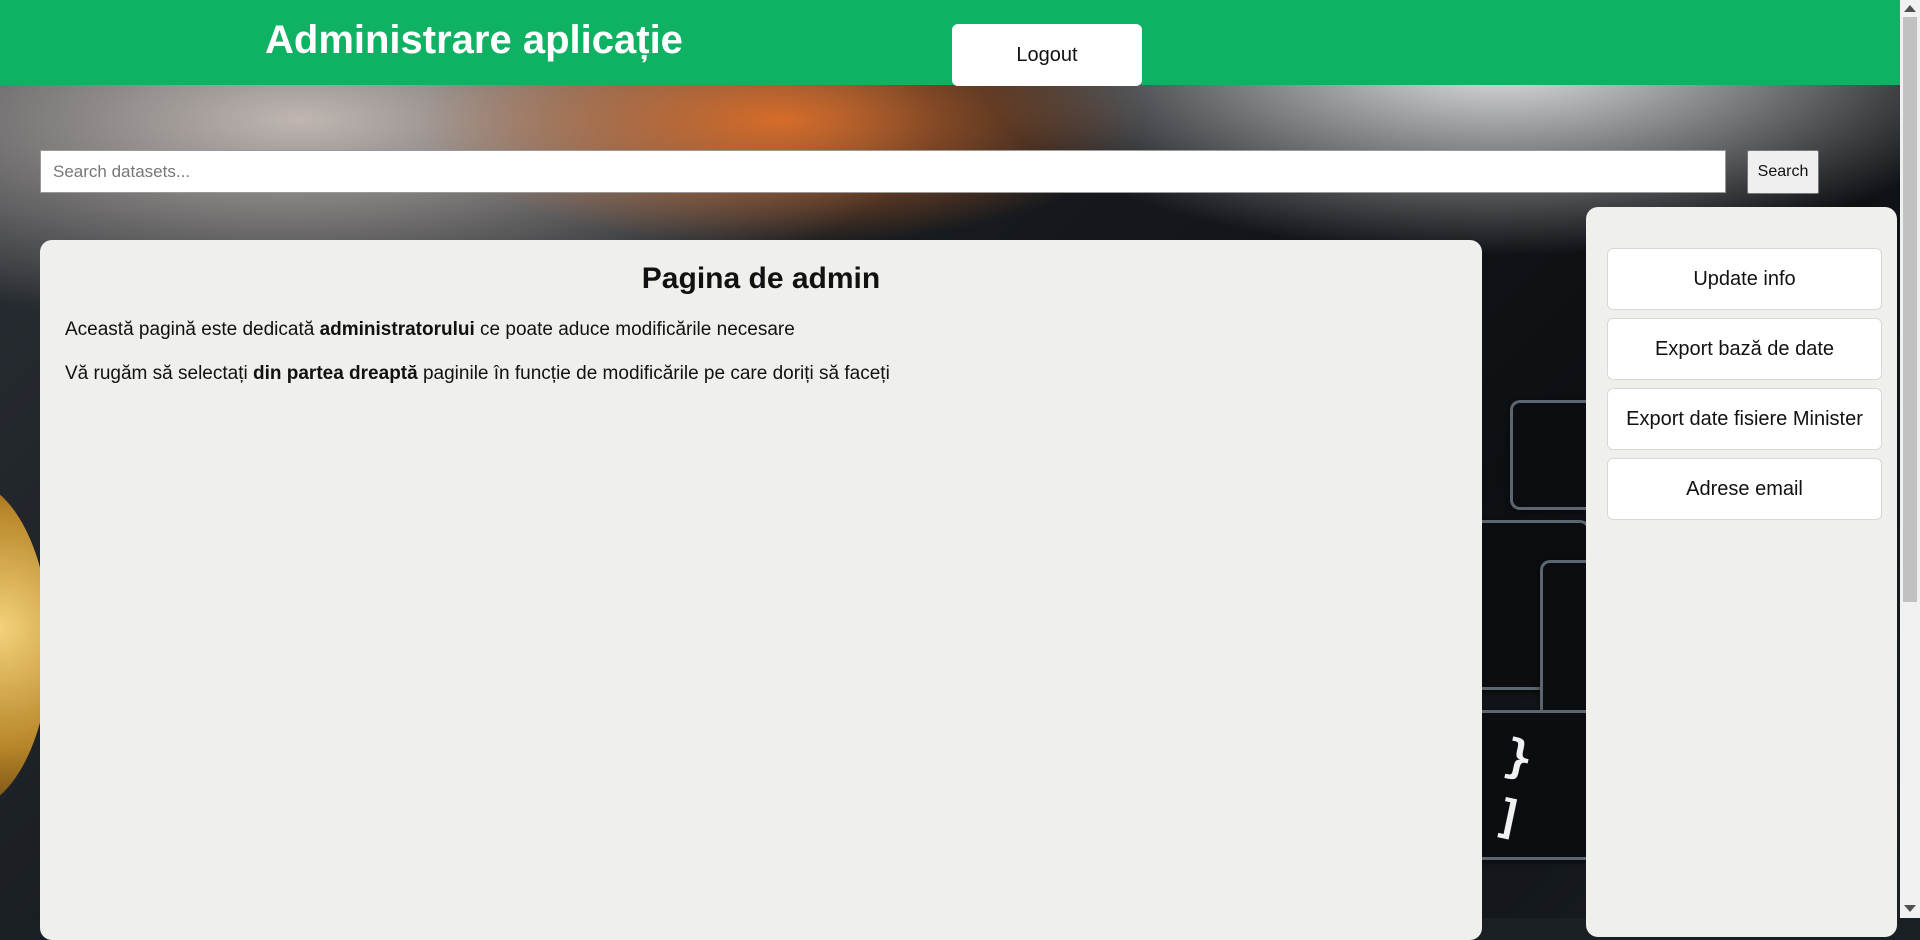  I want to click on export-database-button: Export bază de date, so click(1744, 349).